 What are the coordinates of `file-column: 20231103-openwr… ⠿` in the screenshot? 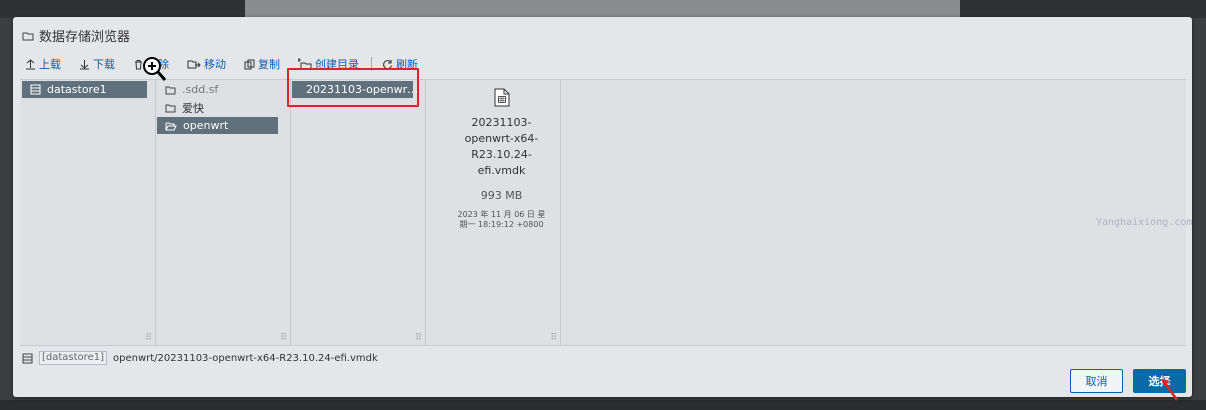 It's located at (358, 212).